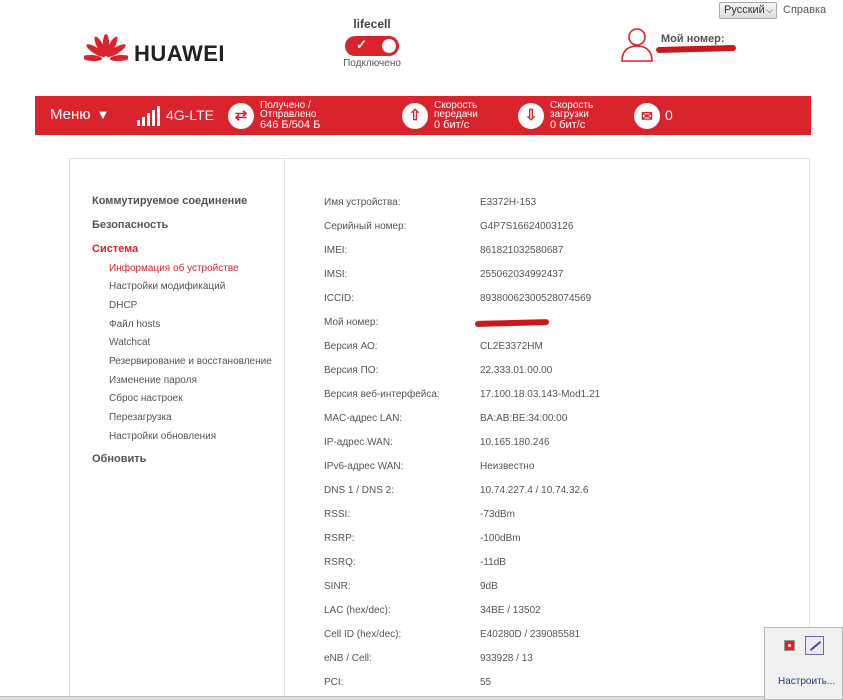 This screenshot has width=843, height=700. What do you see at coordinates (531, 116) in the screenshot?
I see `arrow-down-icon: ⇩` at bounding box center [531, 116].